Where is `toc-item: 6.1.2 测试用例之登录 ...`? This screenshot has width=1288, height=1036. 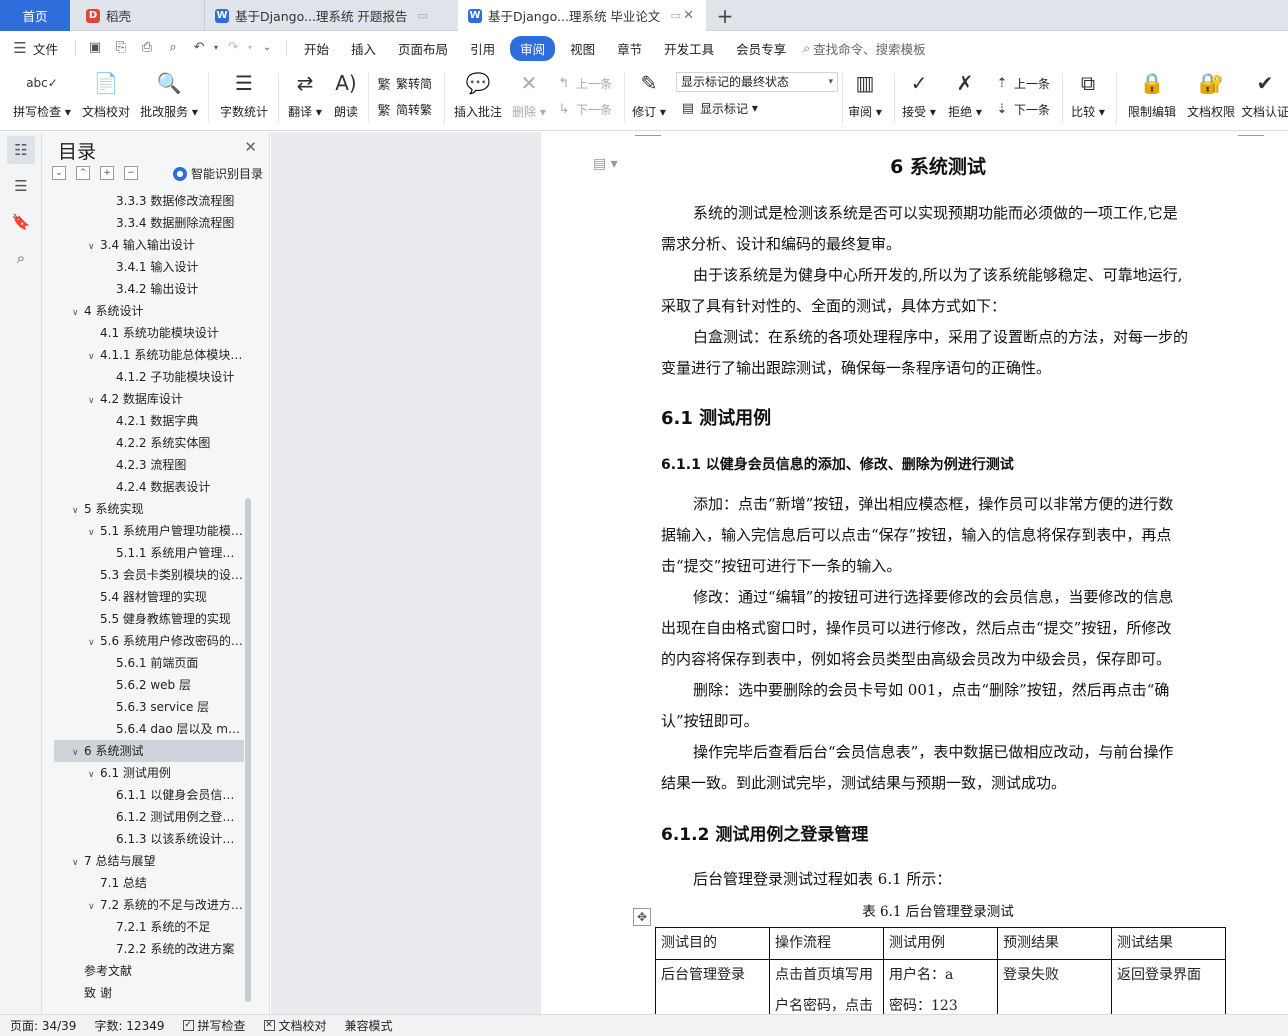 toc-item: 6.1.2 测试用例之登录 ... is located at coordinates (149, 817).